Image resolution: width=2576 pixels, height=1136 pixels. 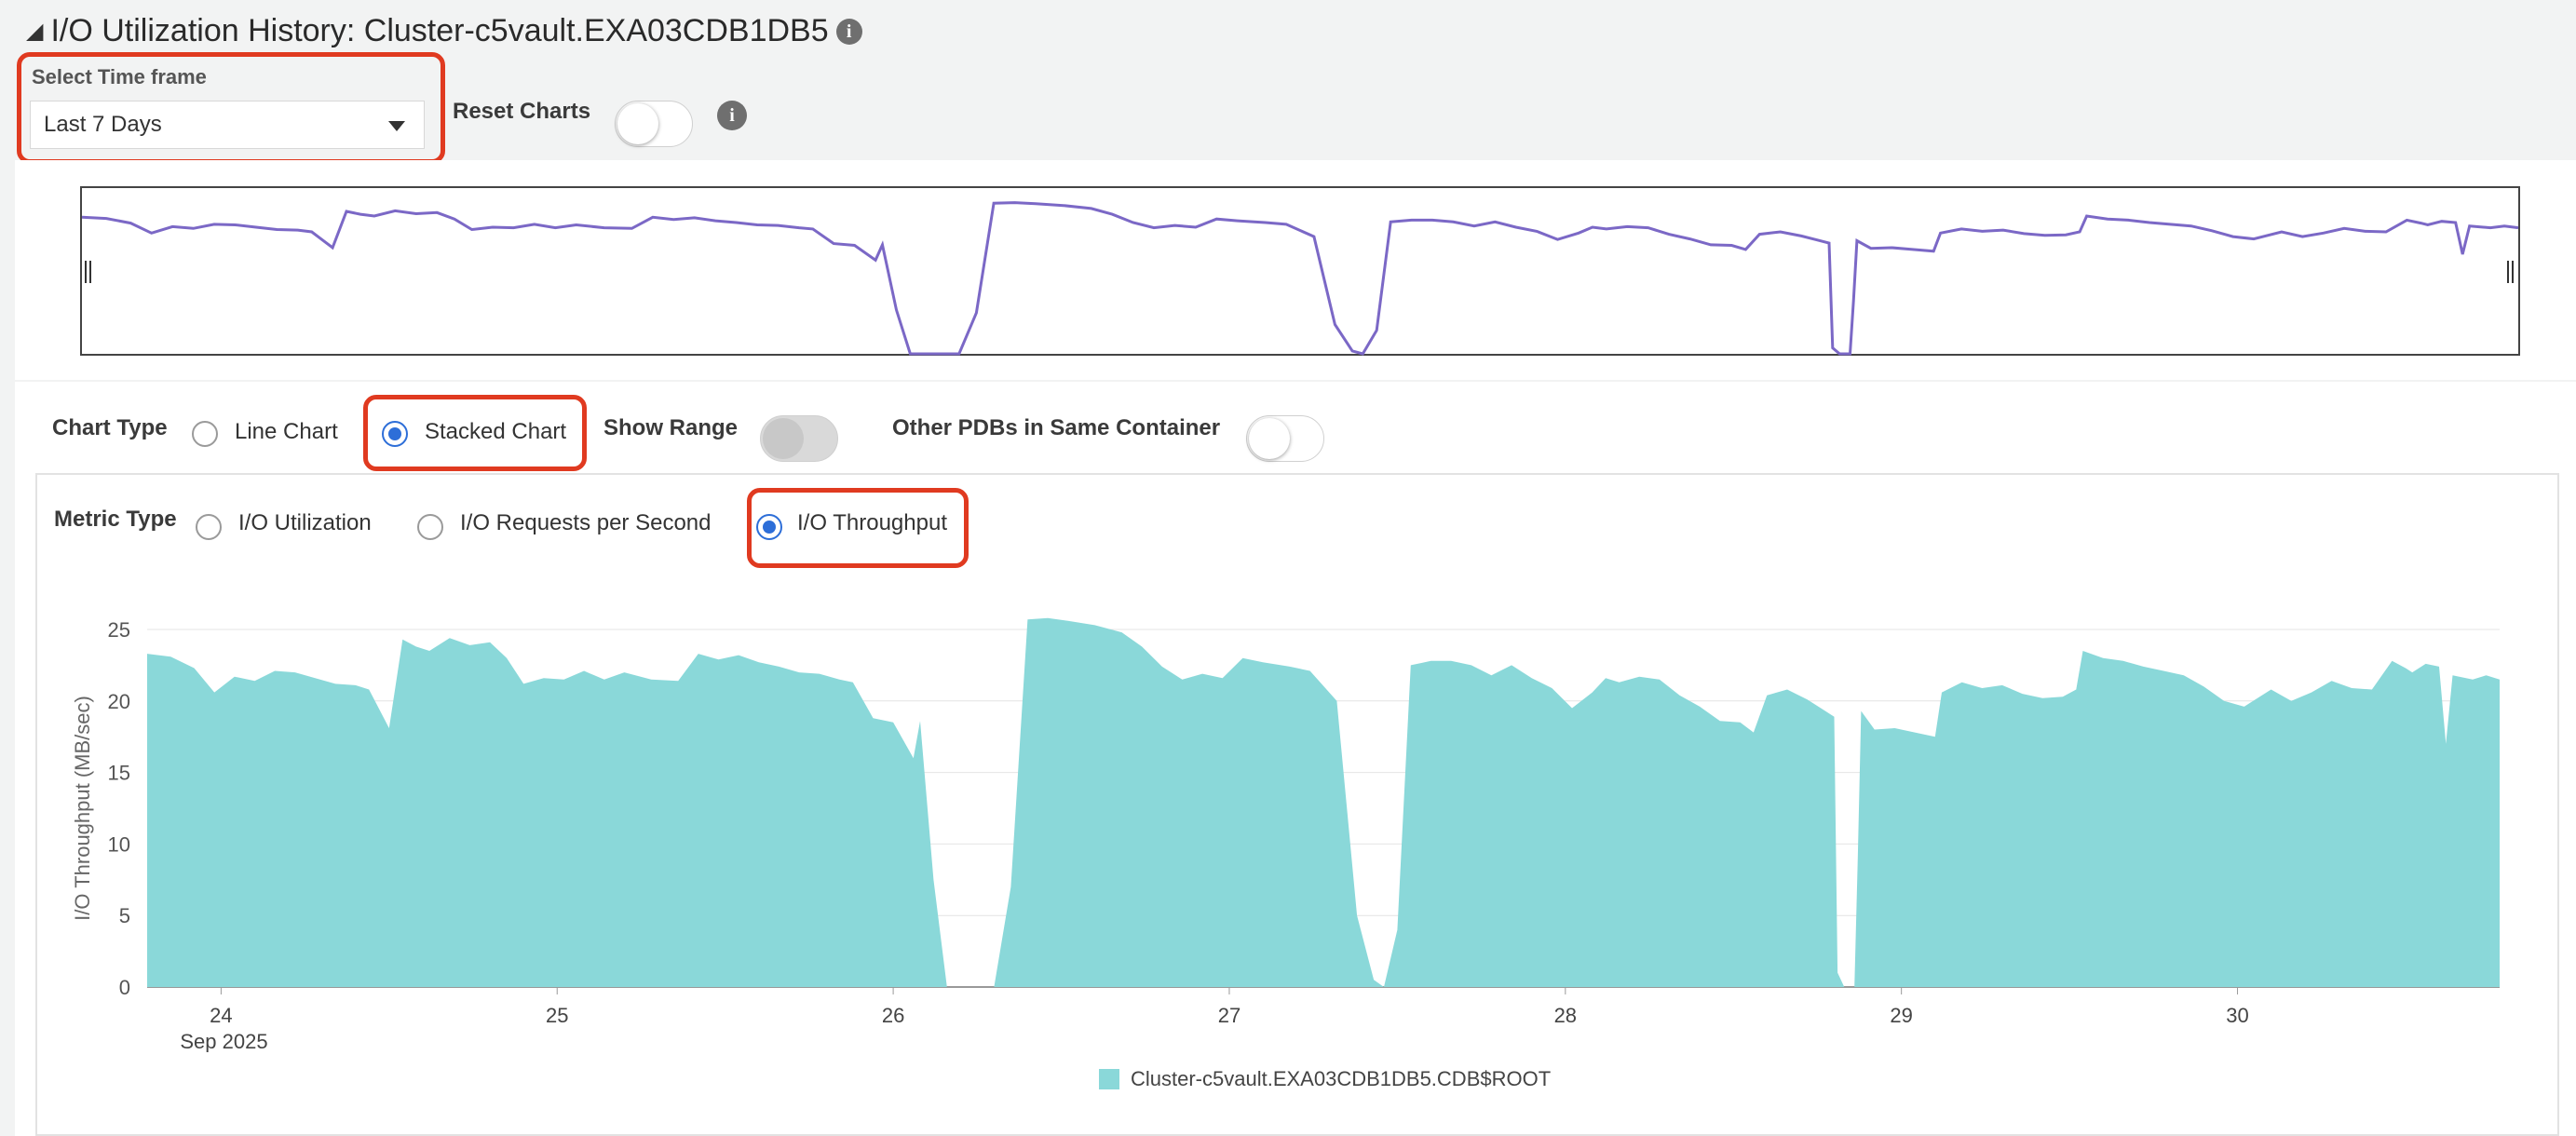 What do you see at coordinates (119, 630) in the screenshot?
I see `y-tick-label: 25` at bounding box center [119, 630].